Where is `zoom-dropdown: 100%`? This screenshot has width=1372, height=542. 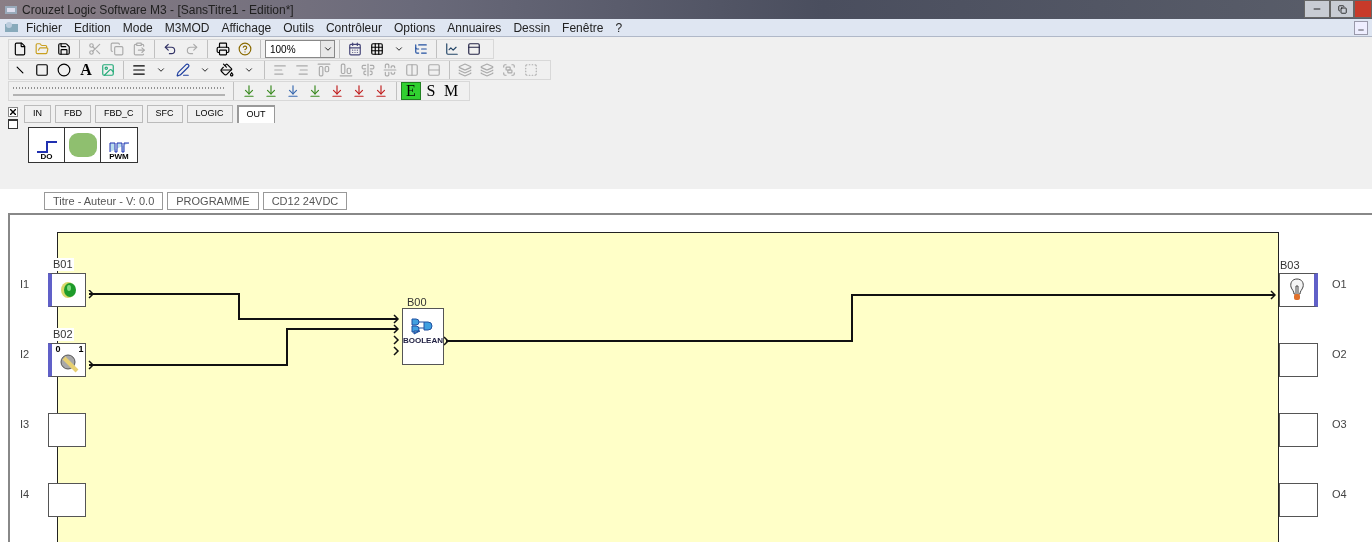
zoom-dropdown: 100% is located at coordinates (300, 49).